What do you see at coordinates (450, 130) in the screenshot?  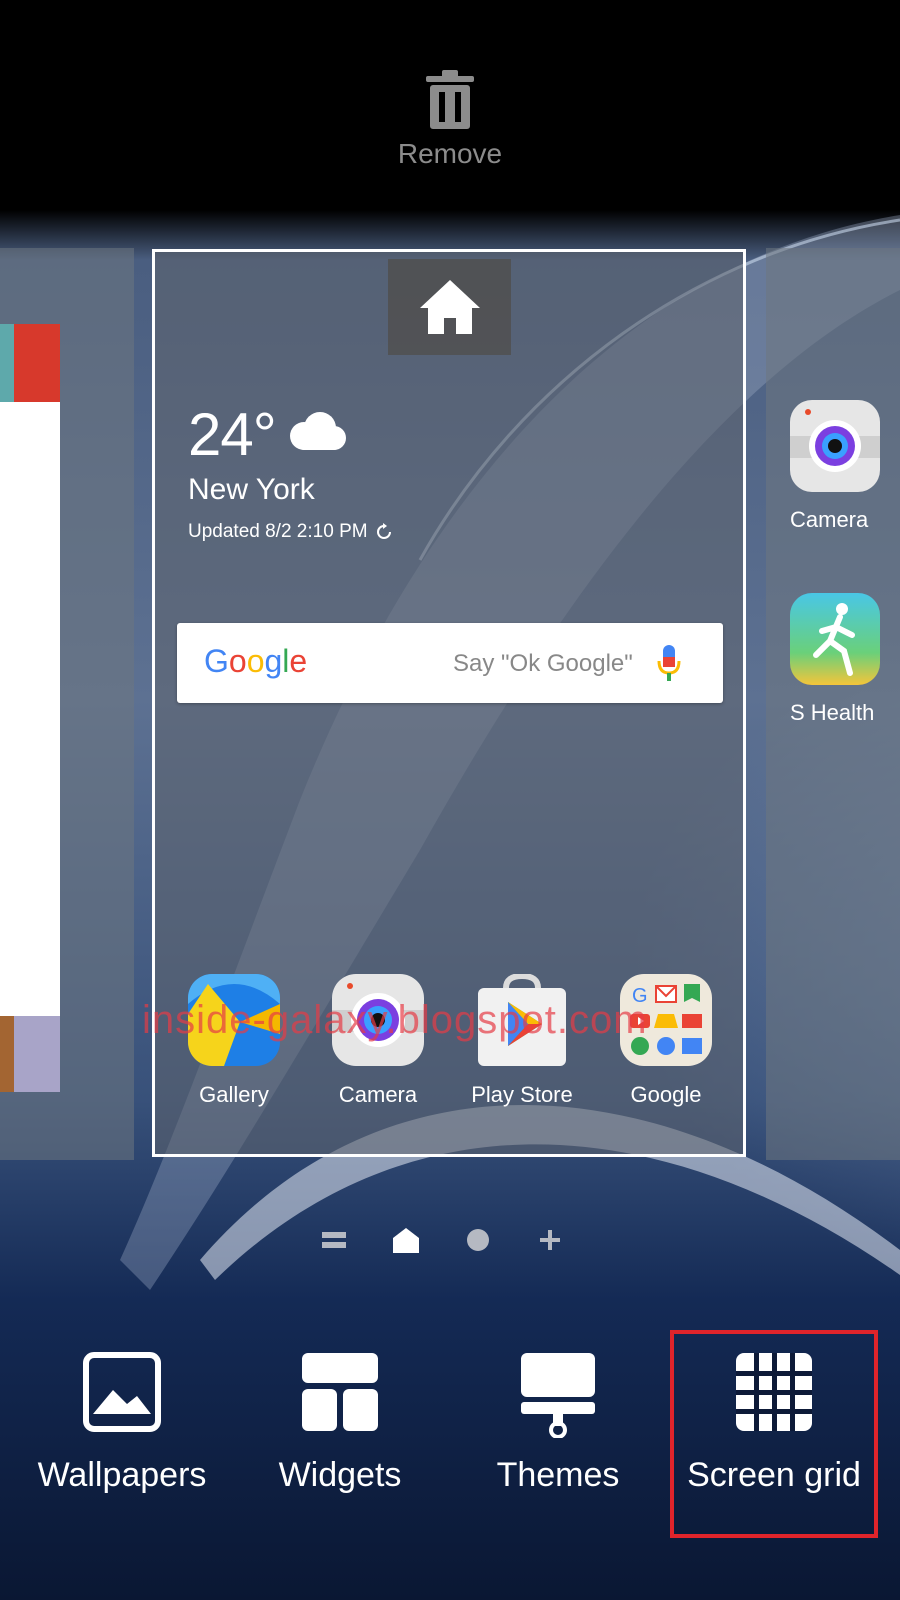 I see `remove-drop-zone: Remove` at bounding box center [450, 130].